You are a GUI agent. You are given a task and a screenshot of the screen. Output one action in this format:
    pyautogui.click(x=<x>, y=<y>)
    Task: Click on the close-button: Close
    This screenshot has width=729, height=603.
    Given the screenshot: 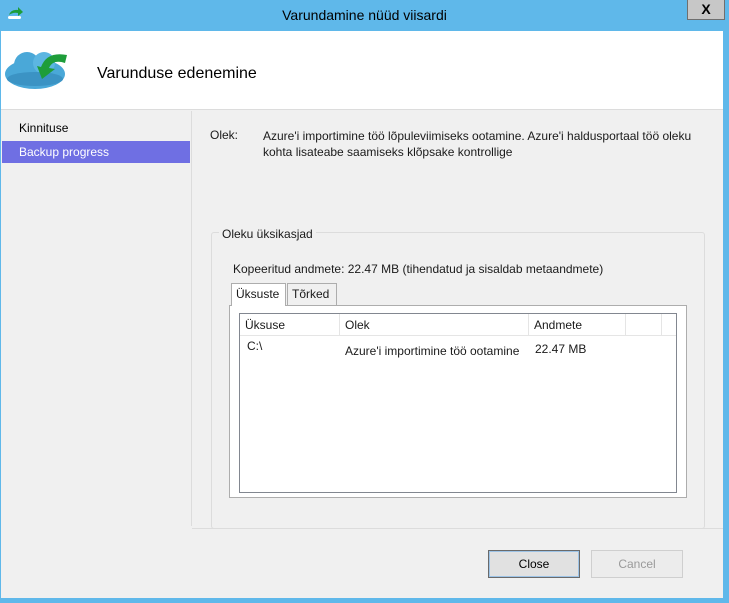 What is the action you would take?
    pyautogui.click(x=534, y=564)
    